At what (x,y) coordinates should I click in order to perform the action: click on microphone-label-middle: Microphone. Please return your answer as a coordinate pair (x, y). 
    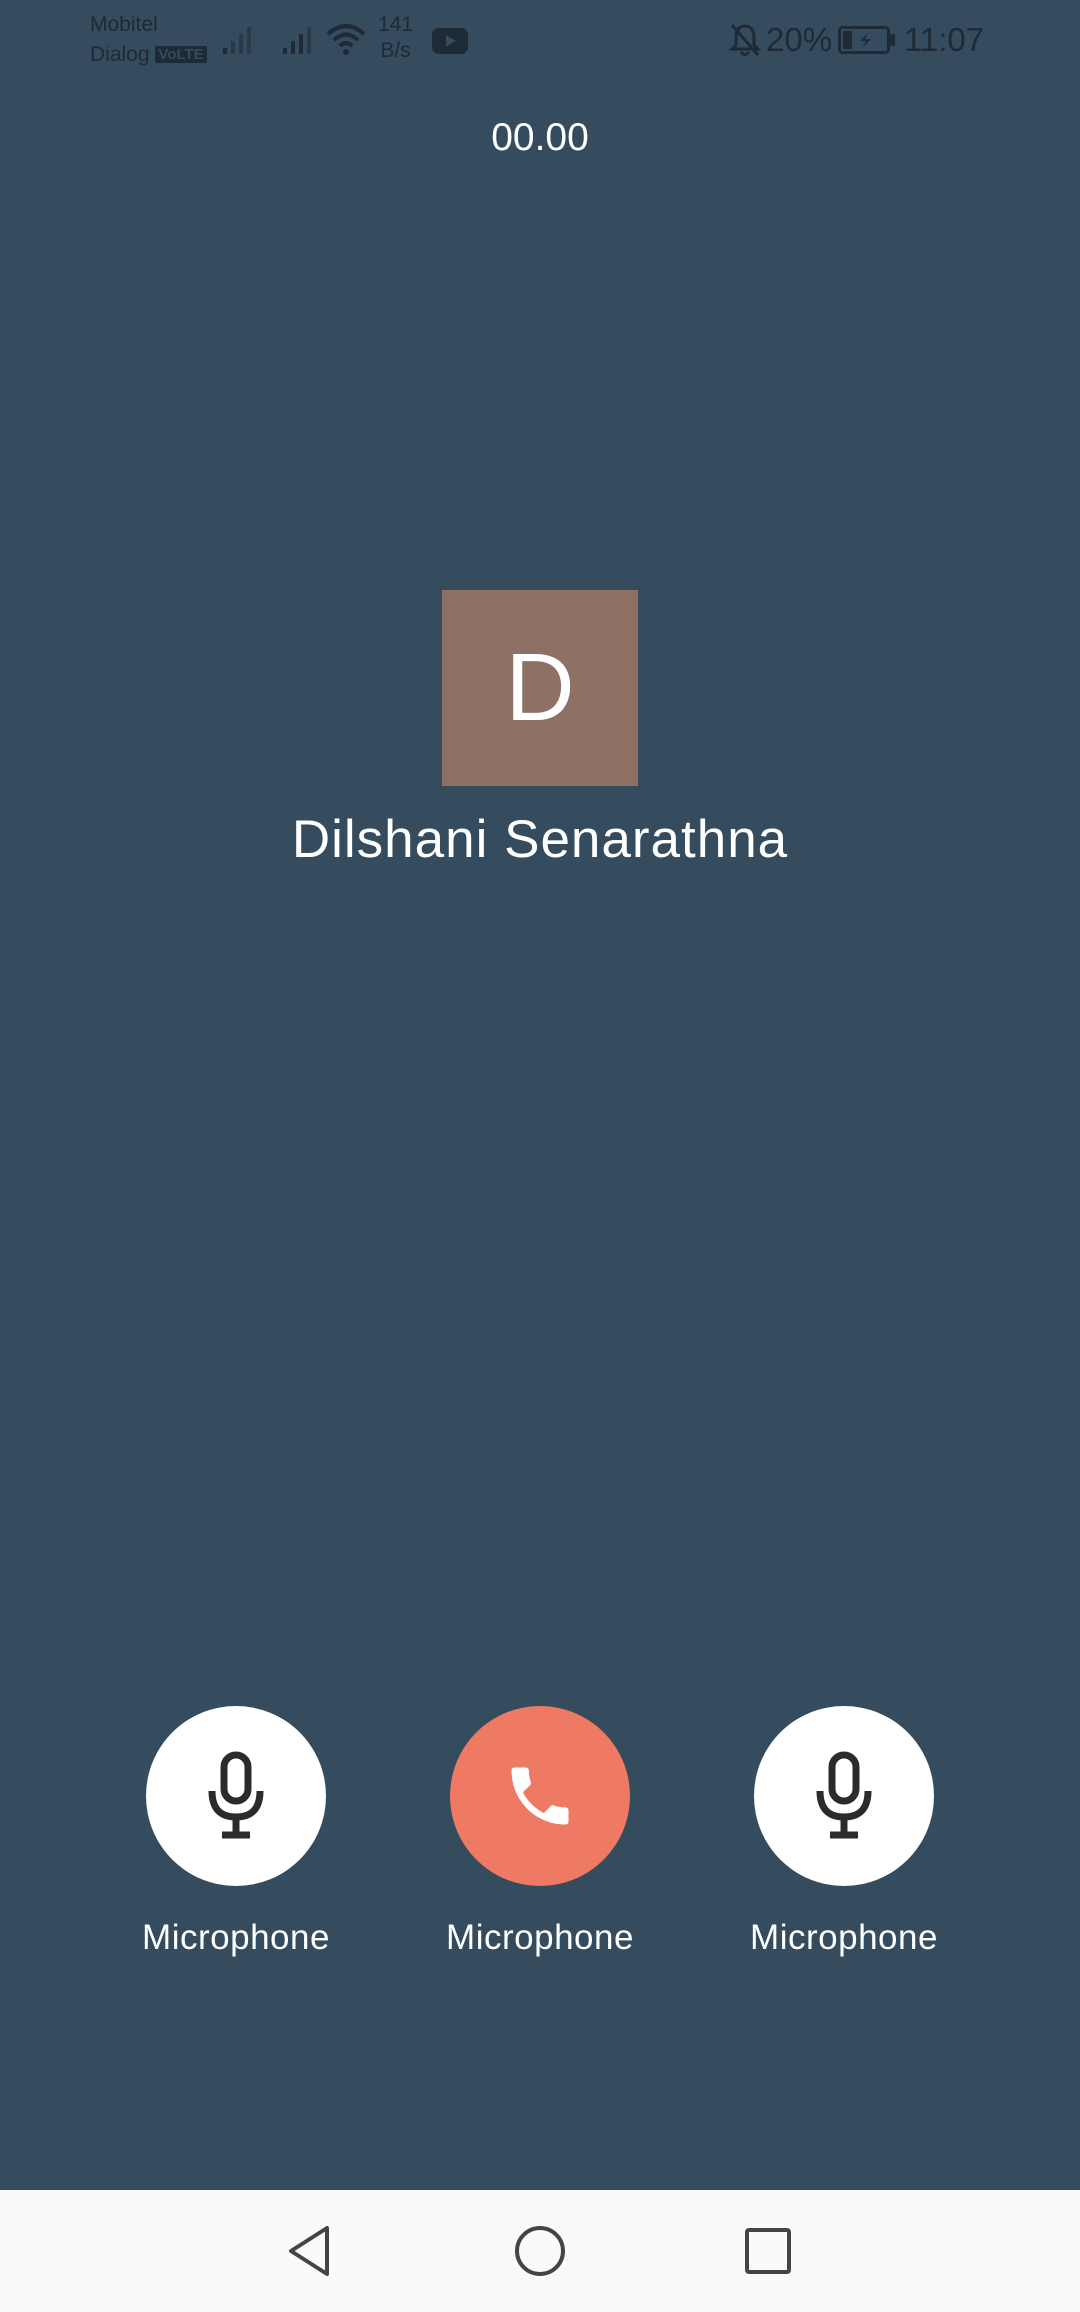
    Looking at the image, I should click on (540, 1937).